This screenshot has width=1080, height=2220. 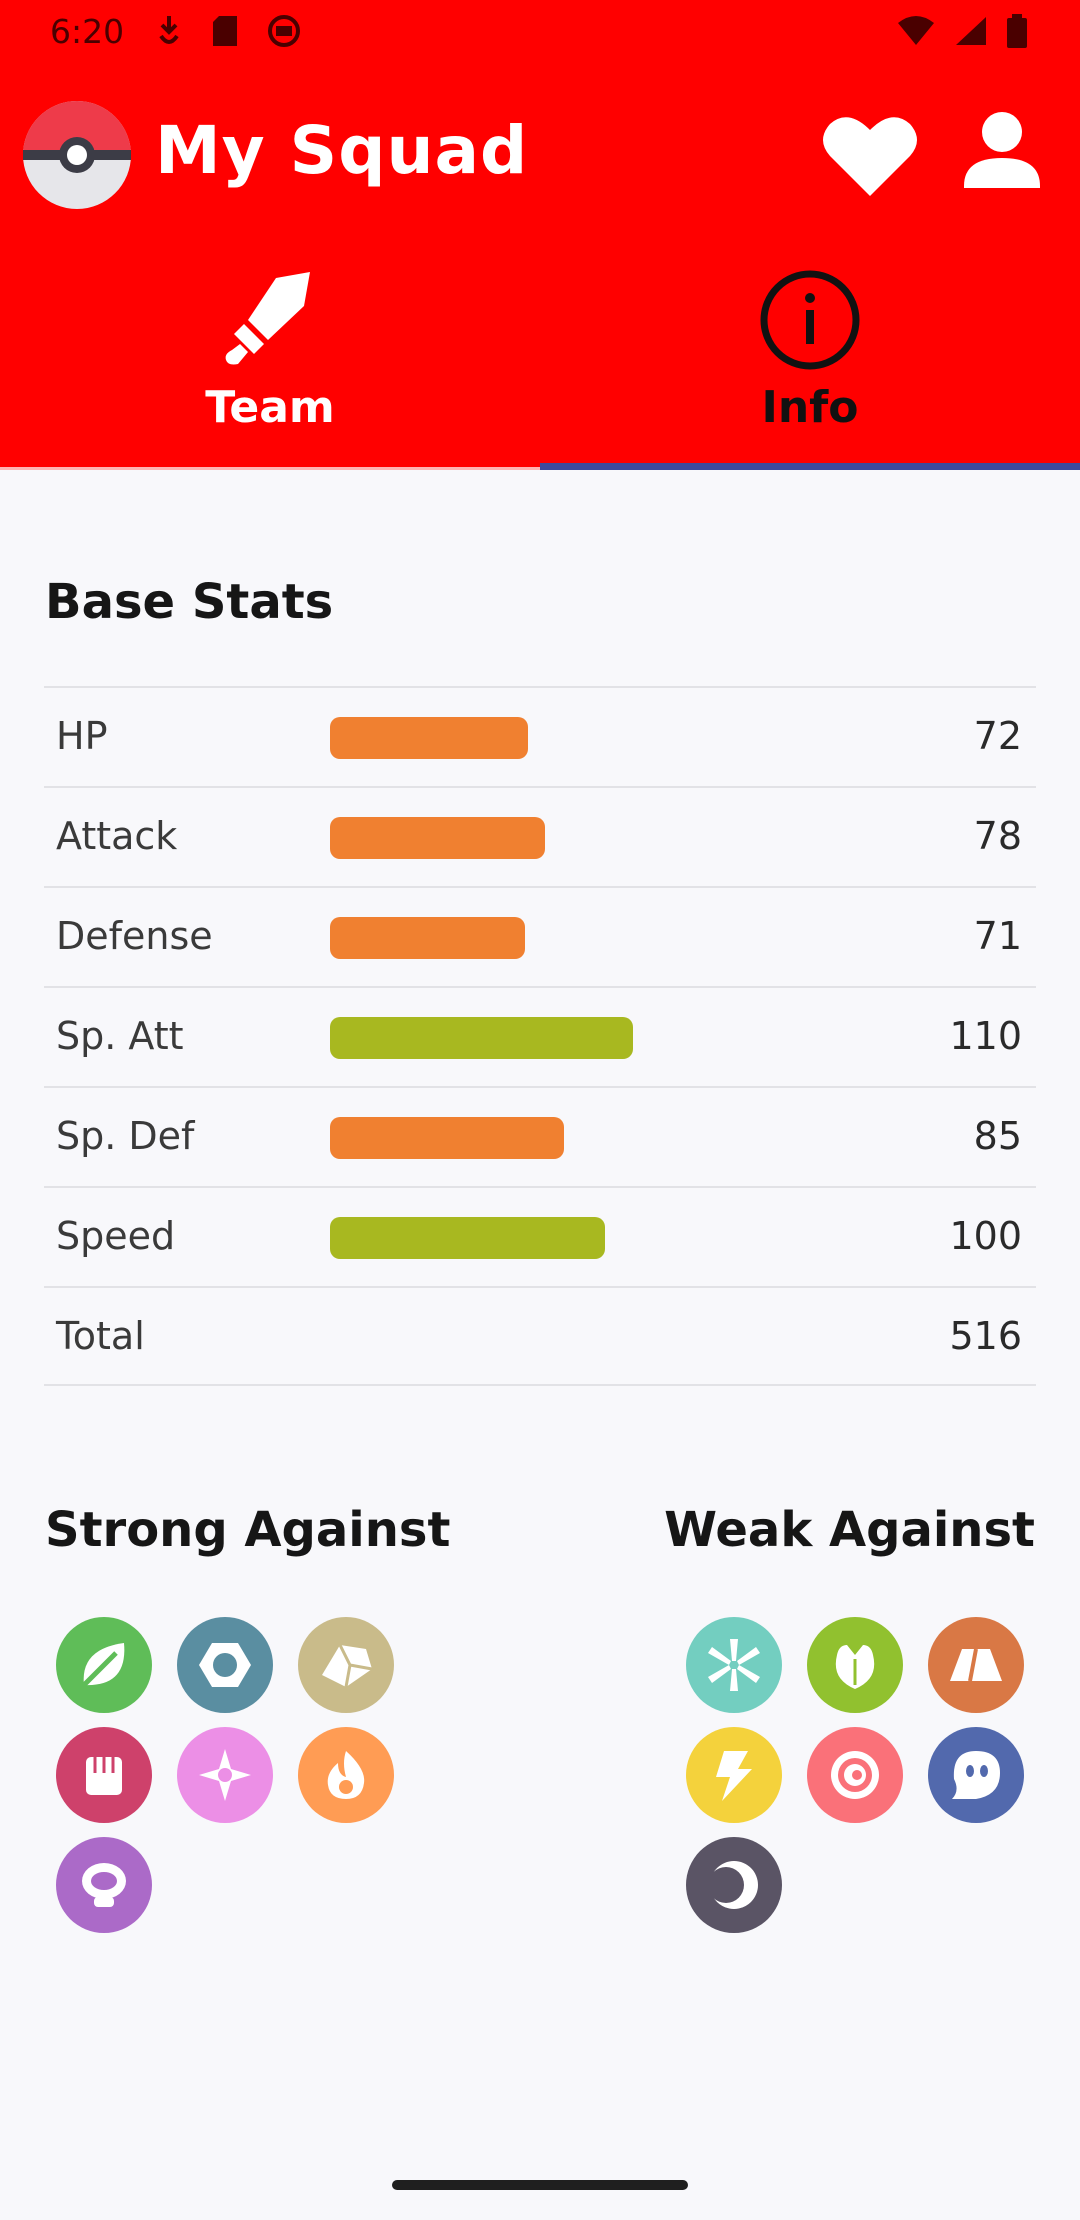 What do you see at coordinates (810, 466) in the screenshot?
I see `tab-selected-indicator` at bounding box center [810, 466].